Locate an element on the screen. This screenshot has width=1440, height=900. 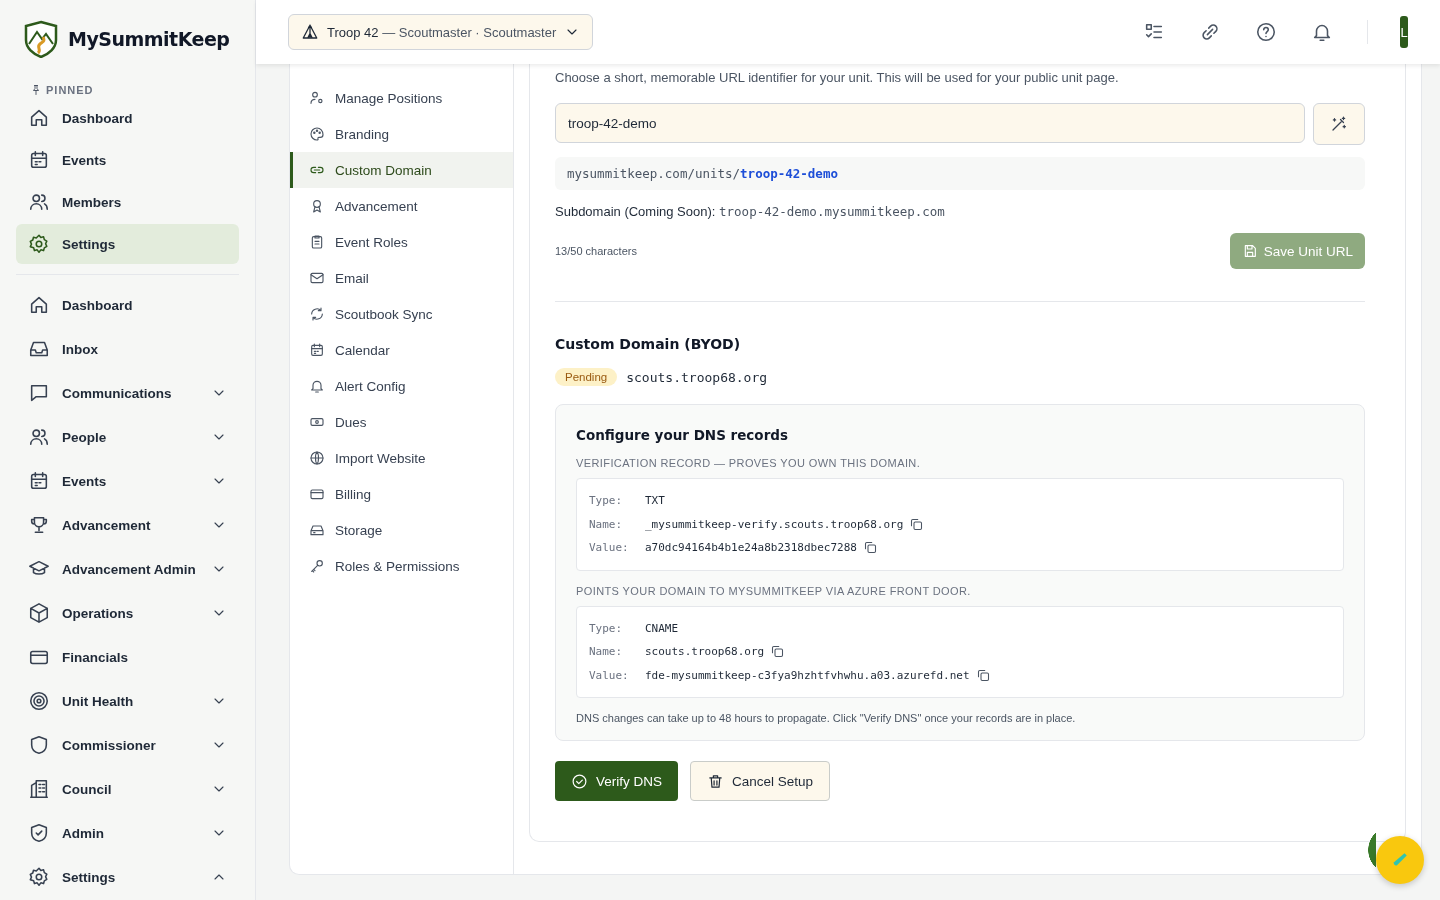
field-value: TXT is located at coordinates (655, 501).